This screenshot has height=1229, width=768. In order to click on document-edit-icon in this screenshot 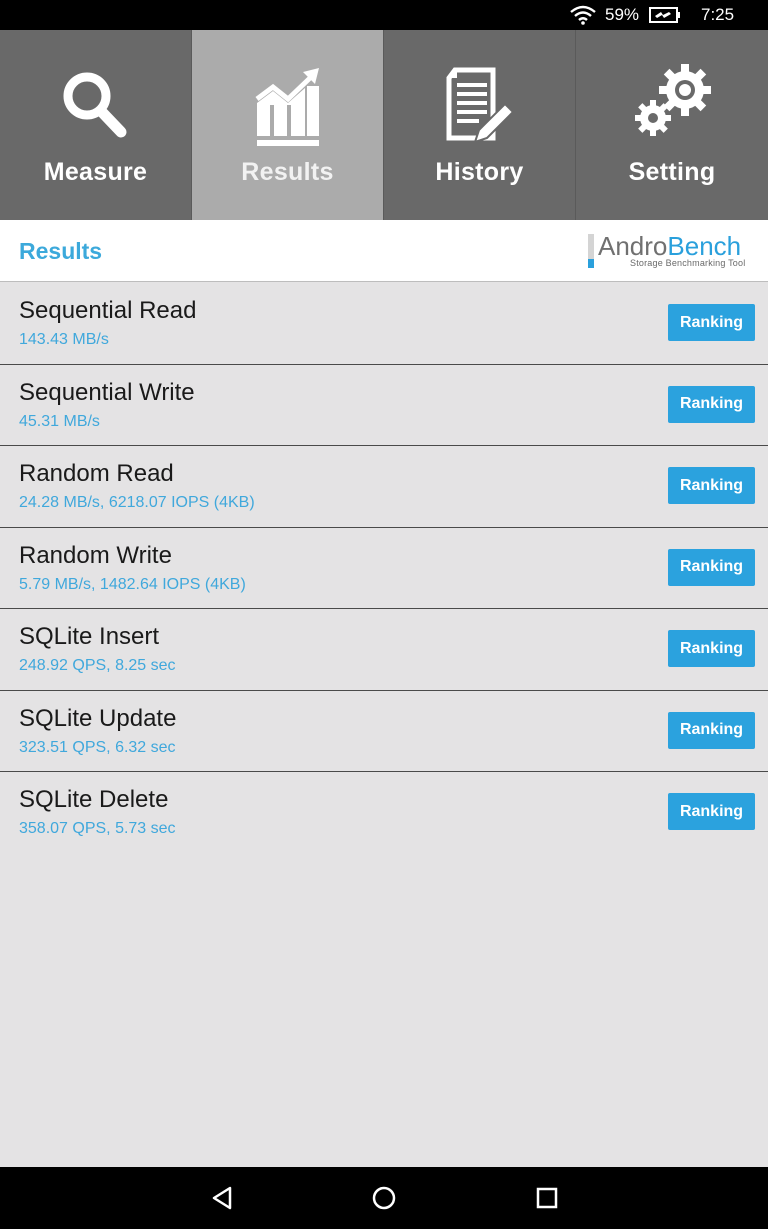, I will do `click(480, 105)`.